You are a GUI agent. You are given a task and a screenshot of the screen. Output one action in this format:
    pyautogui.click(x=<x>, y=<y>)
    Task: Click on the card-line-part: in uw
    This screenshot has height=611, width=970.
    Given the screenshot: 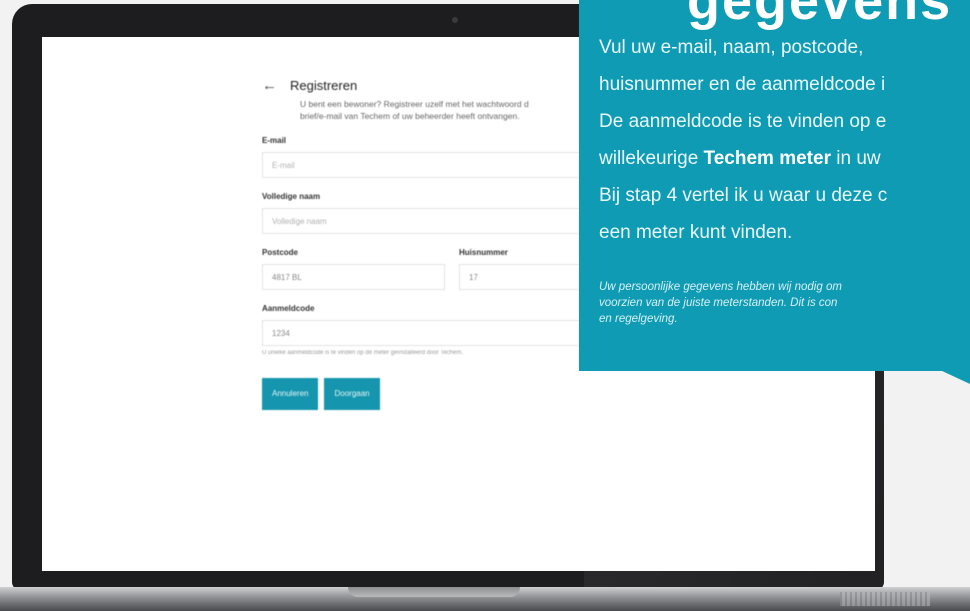 What is the action you would take?
    pyautogui.click(x=855, y=158)
    